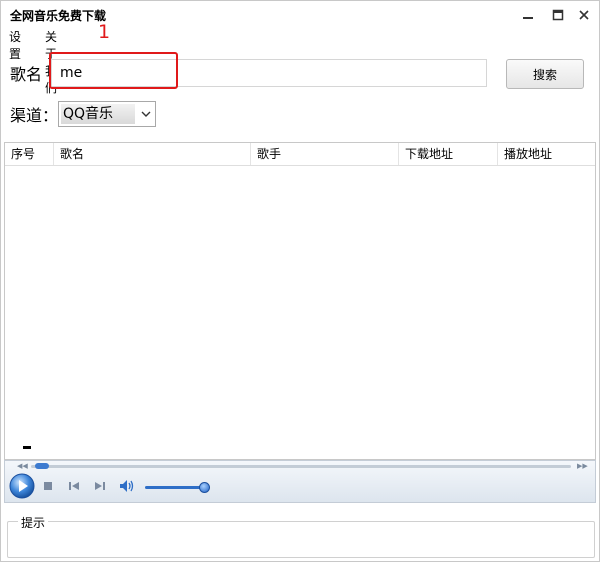 The height and width of the screenshot is (562, 600). I want to click on volume-button, so click(127, 486).